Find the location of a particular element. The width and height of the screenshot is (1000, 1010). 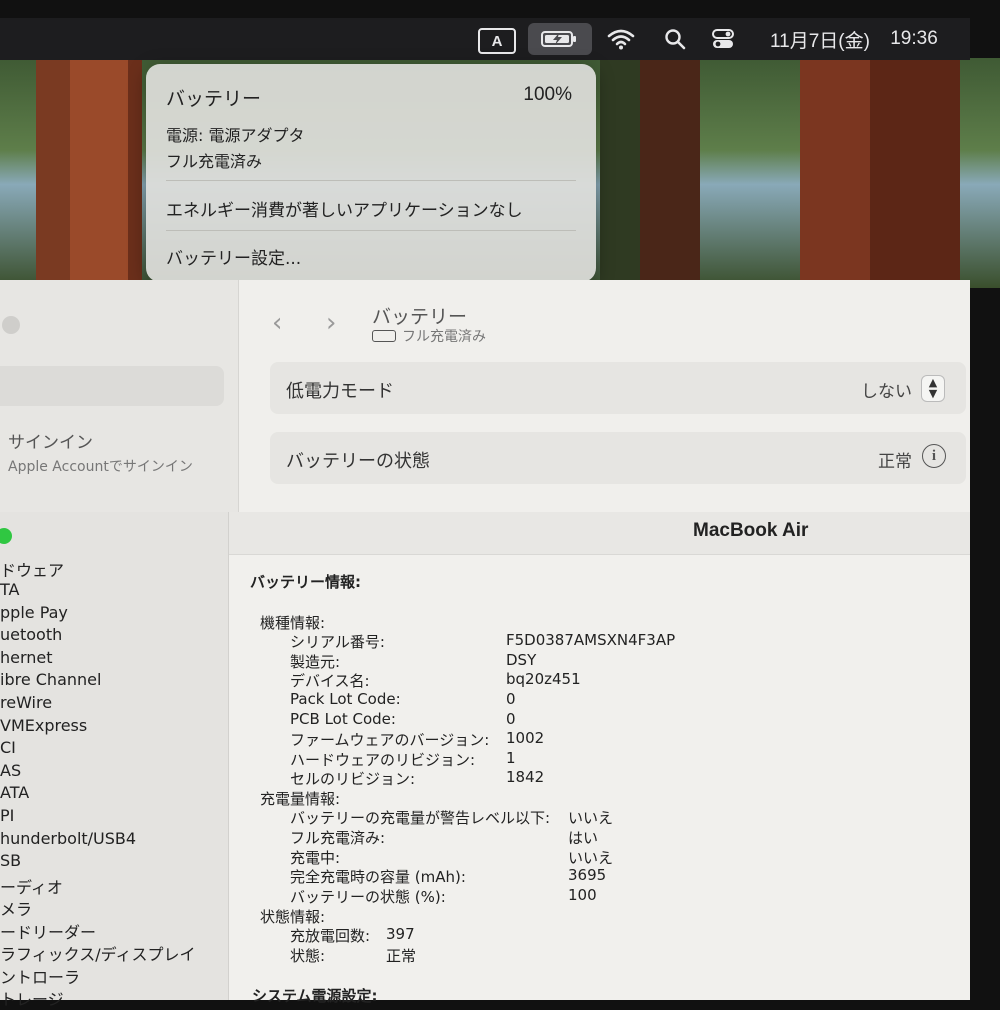

battery-health-row: バッテリーの状態 正常 i is located at coordinates (618, 458).